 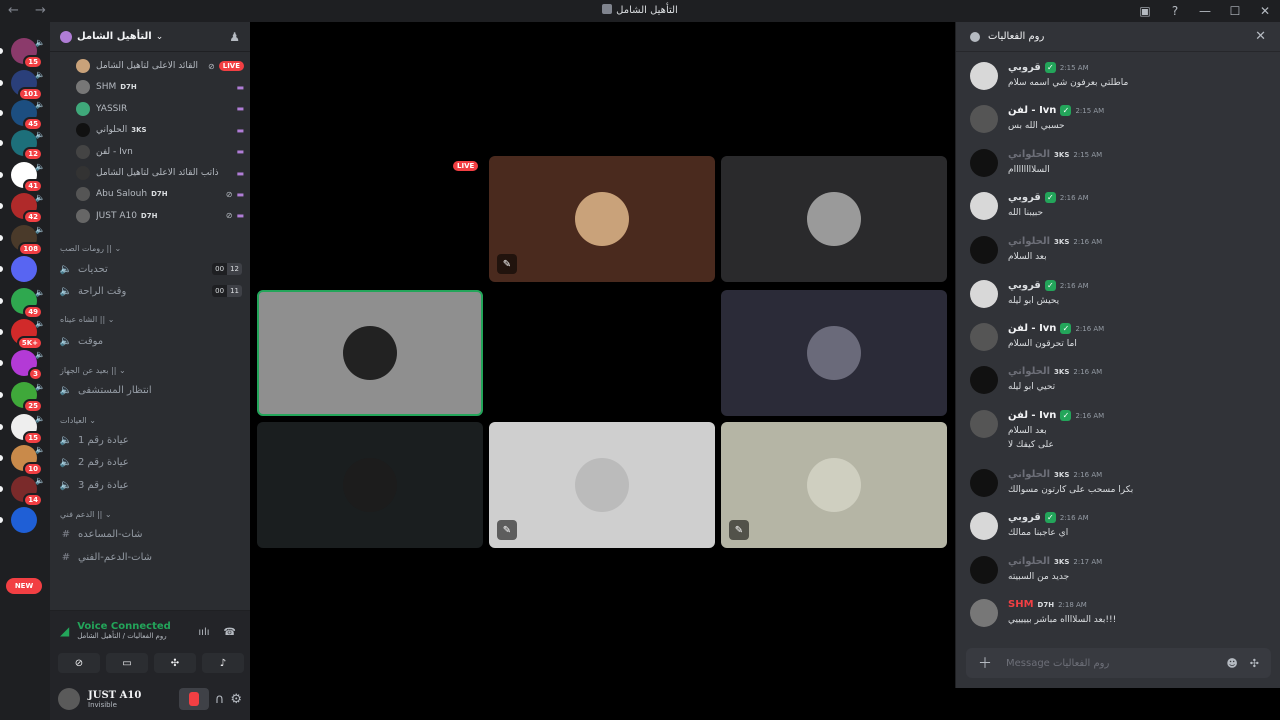 I want to click on server-icon: 🔈 49, so click(x=28, y=303).